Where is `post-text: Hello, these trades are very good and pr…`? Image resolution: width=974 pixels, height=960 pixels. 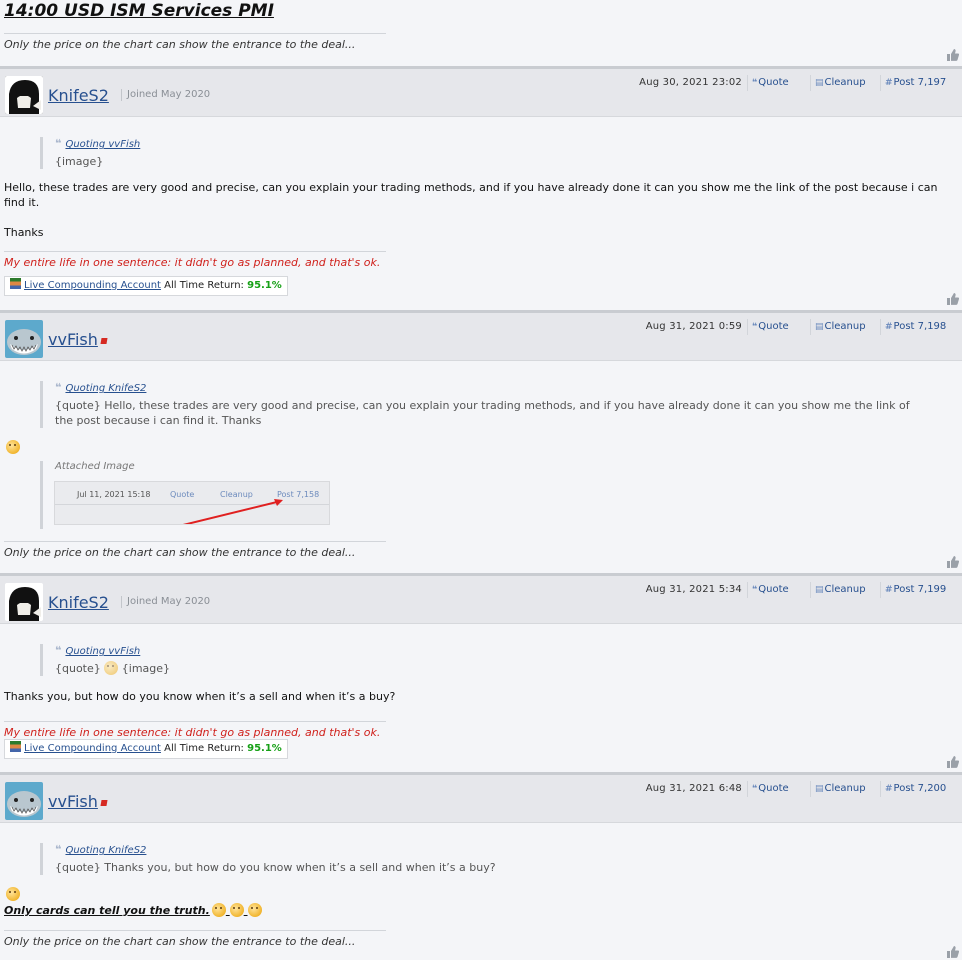 post-text: Hello, these trades are very good and pr… is located at coordinates (471, 195).